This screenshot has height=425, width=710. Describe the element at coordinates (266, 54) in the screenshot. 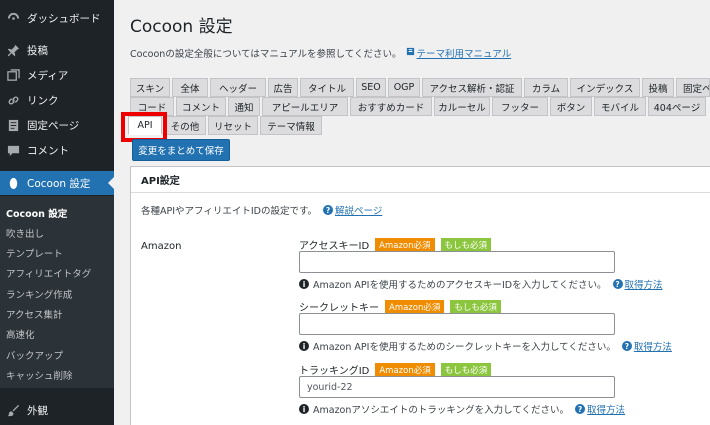

I see `intro-message: Cocoonの設定全般についてはマニュアルを参照してください。` at that location.